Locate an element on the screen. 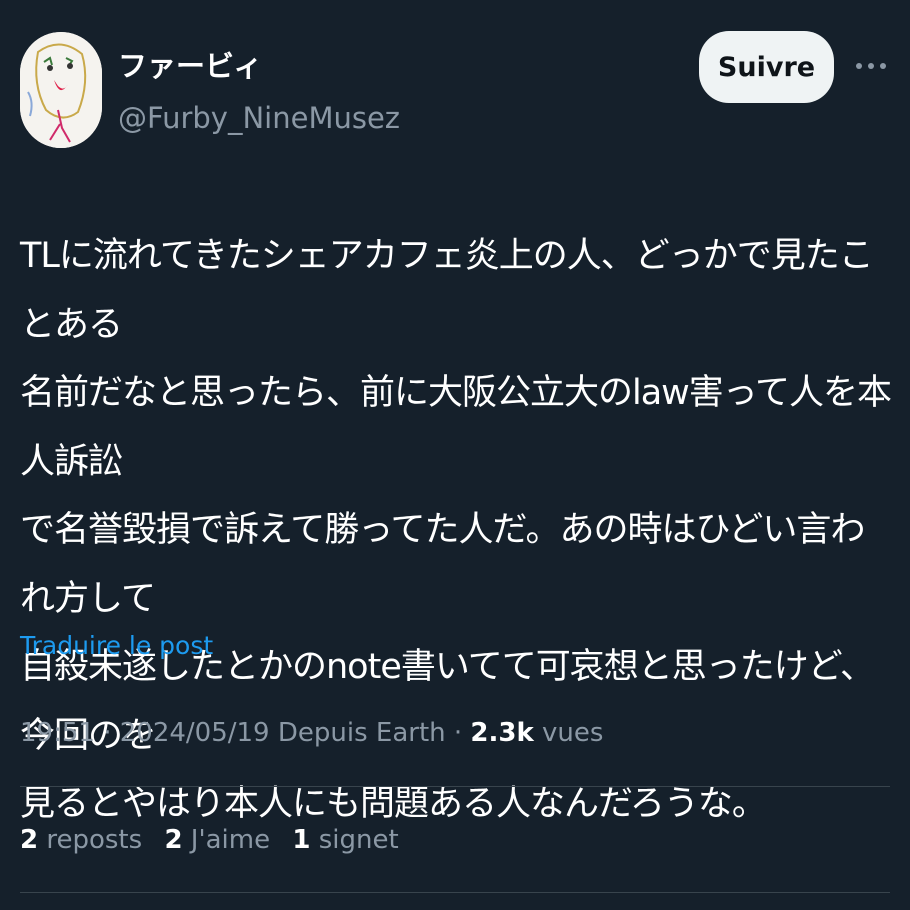  avatar is located at coordinates (61, 90).